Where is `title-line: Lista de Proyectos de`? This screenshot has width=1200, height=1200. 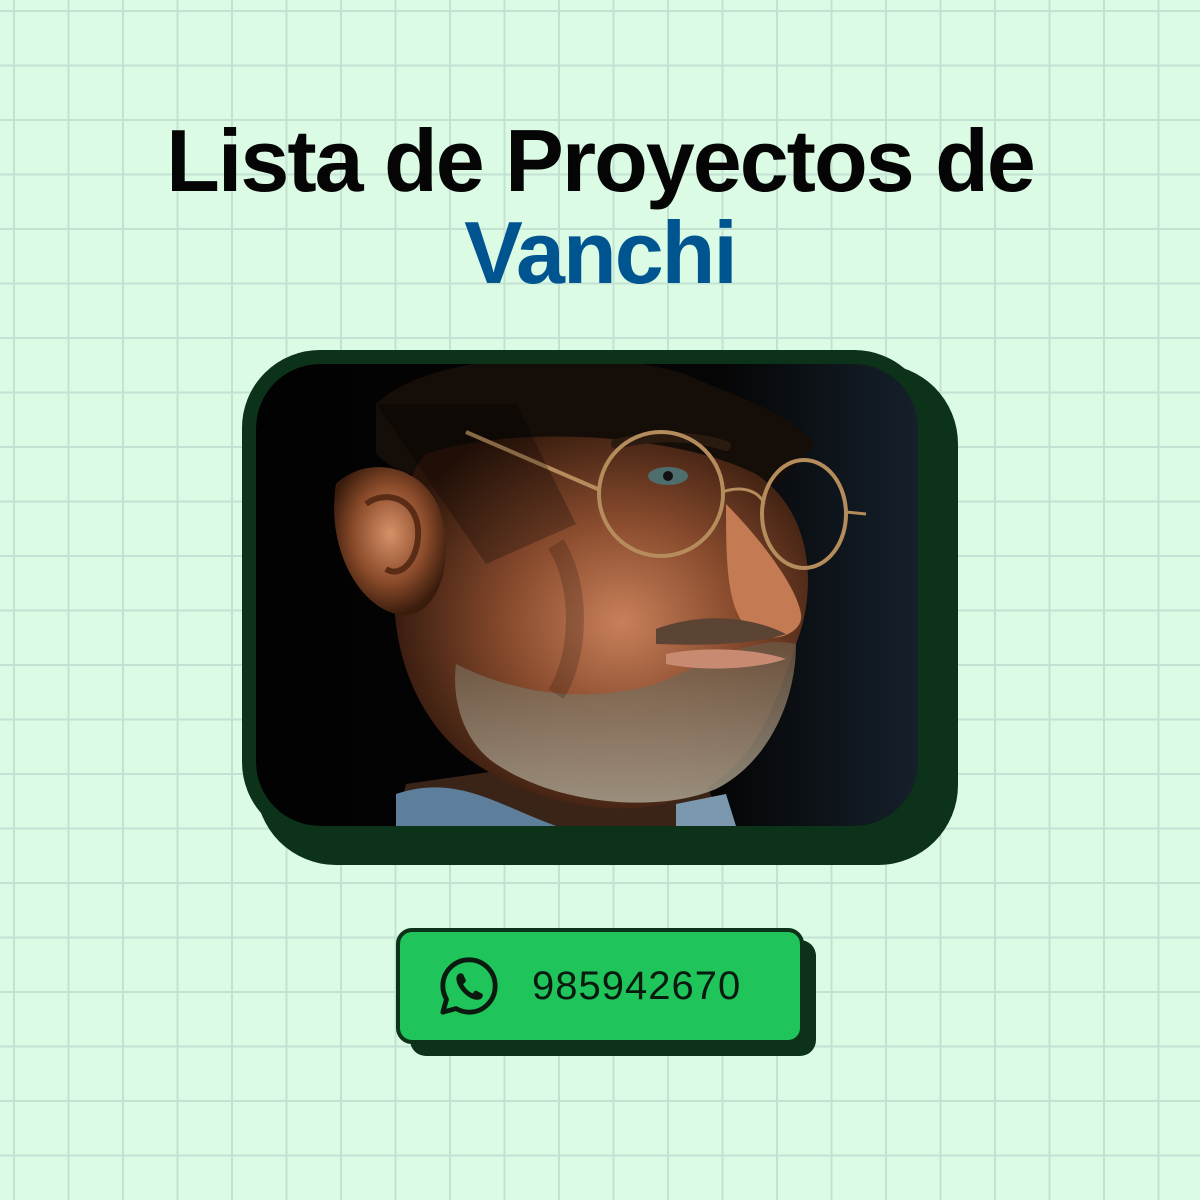
title-line: Lista de Proyectos de is located at coordinates (601, 160).